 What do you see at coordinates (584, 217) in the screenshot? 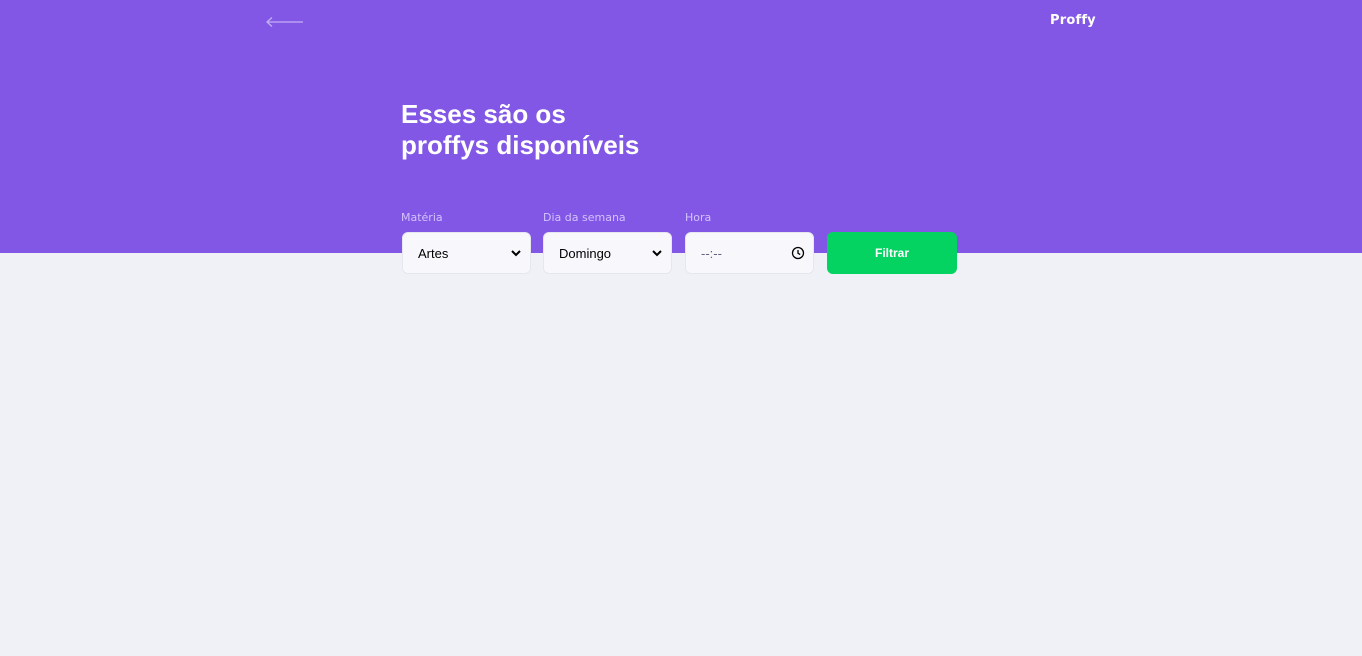
I see `weekday-label: Dia da semana` at bounding box center [584, 217].